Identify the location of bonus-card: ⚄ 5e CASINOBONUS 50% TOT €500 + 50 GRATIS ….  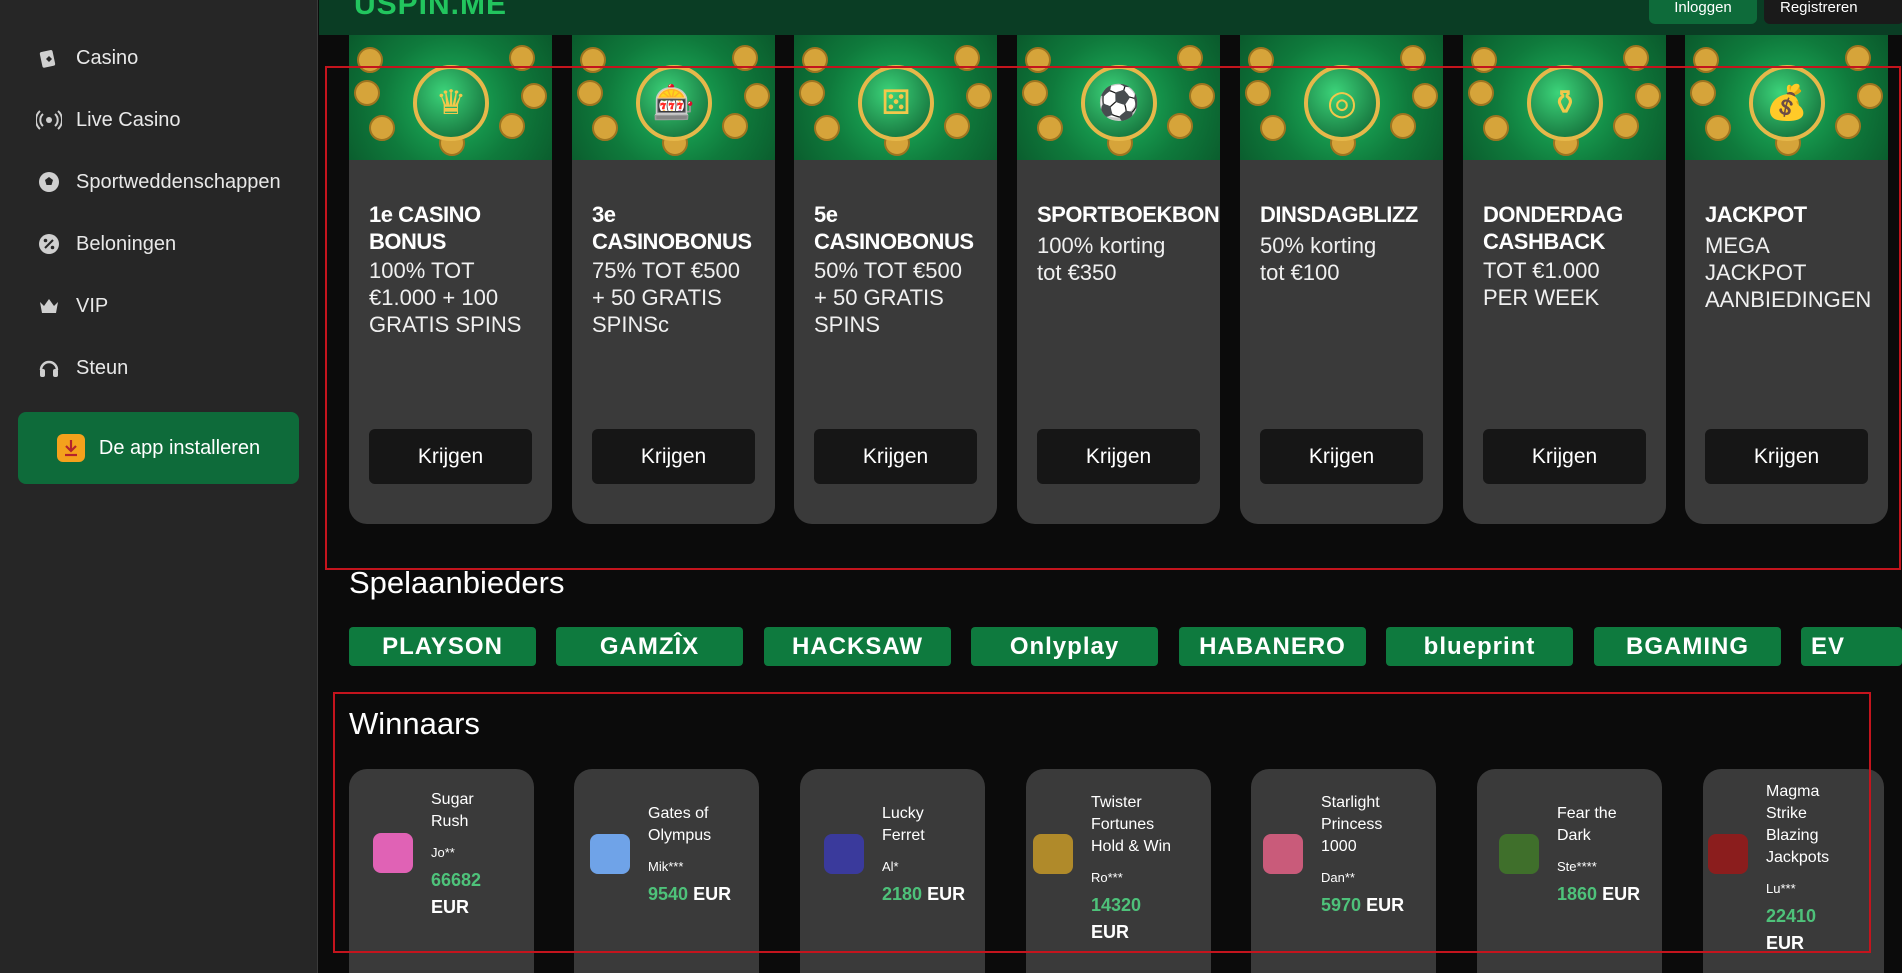
(895, 279).